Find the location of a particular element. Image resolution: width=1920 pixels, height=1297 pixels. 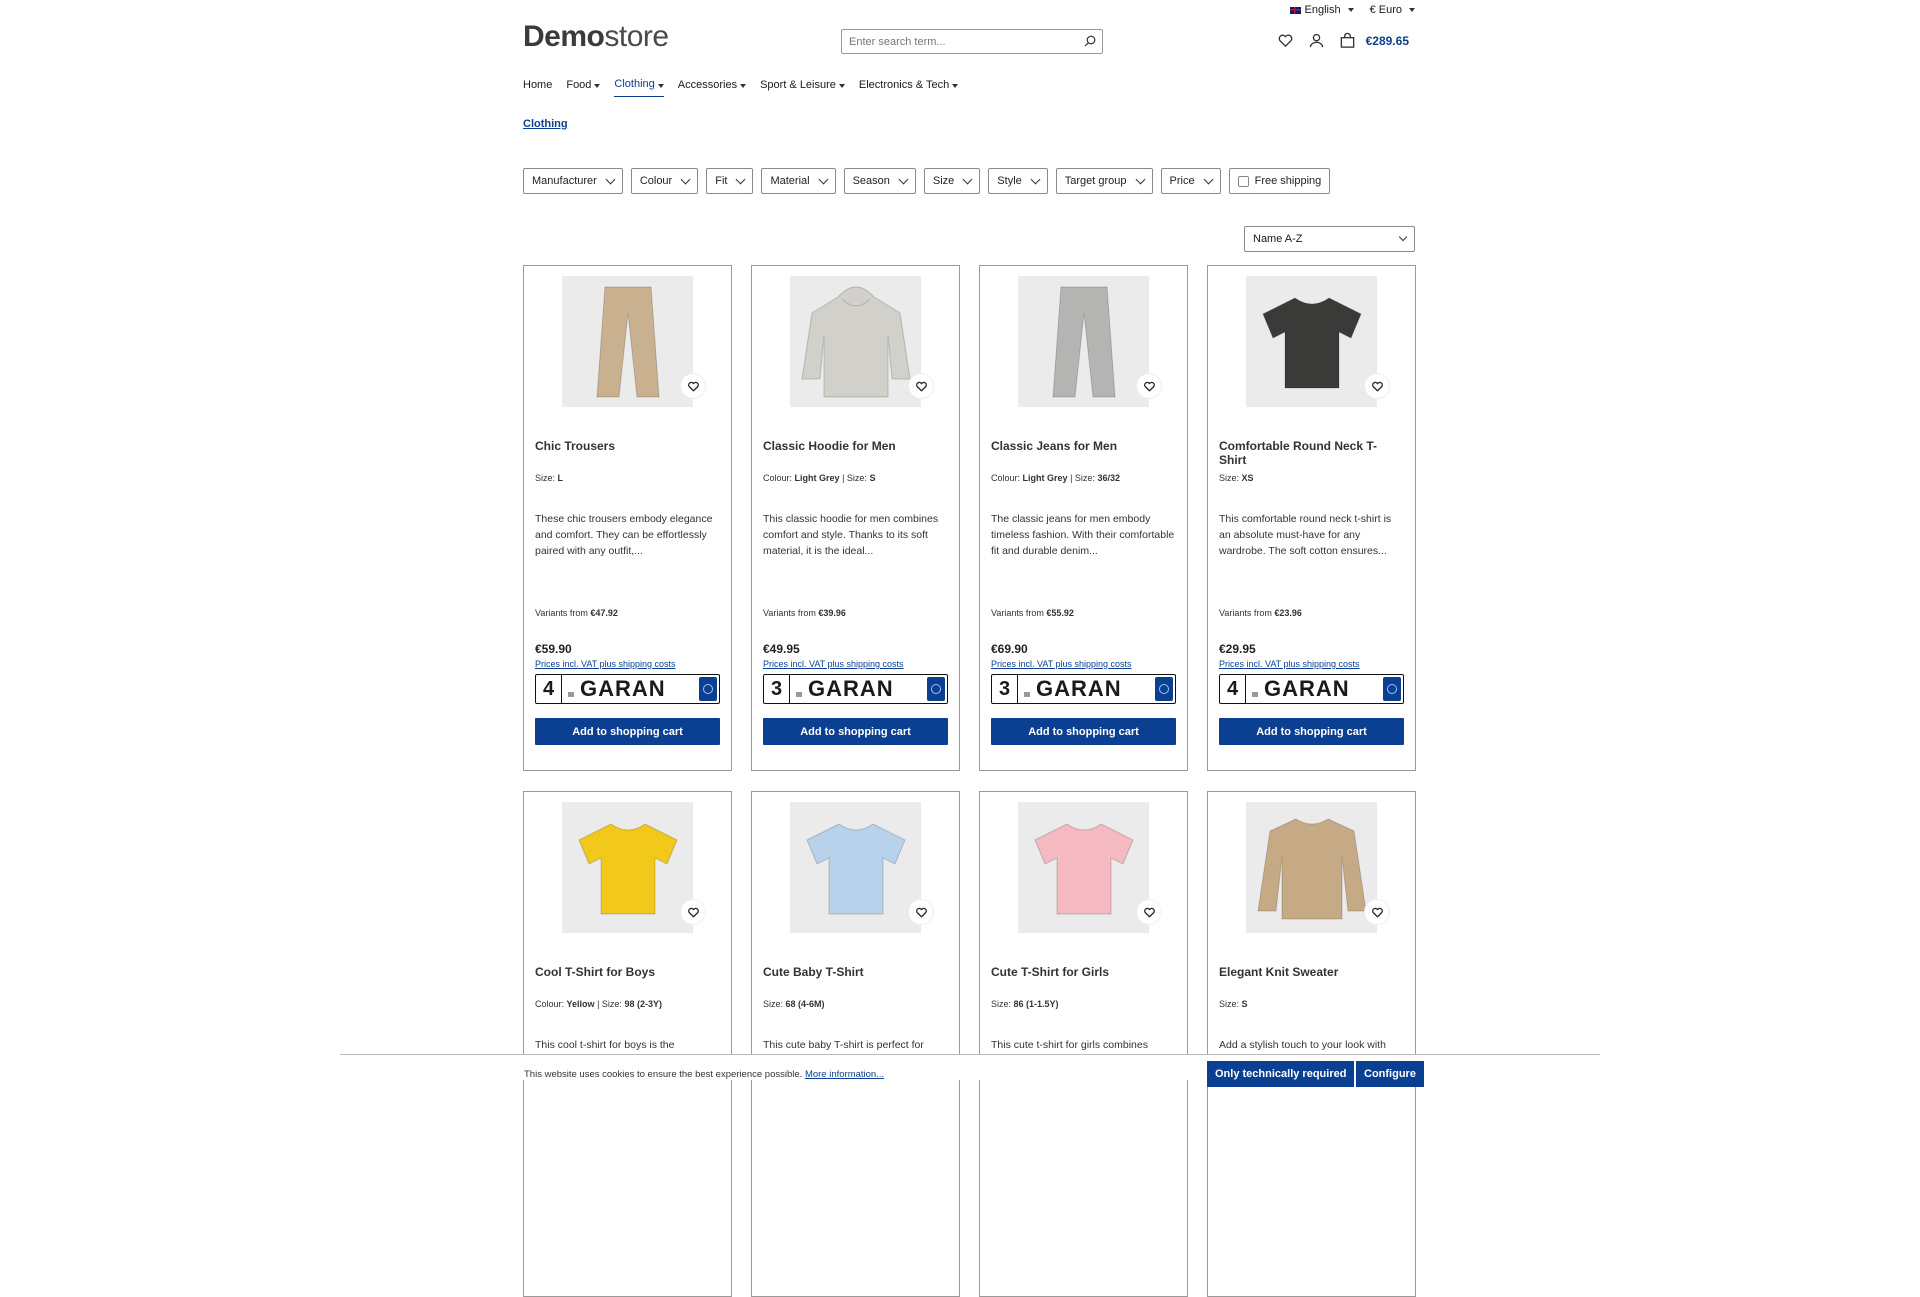

prop-value: XS is located at coordinates (1247, 478).